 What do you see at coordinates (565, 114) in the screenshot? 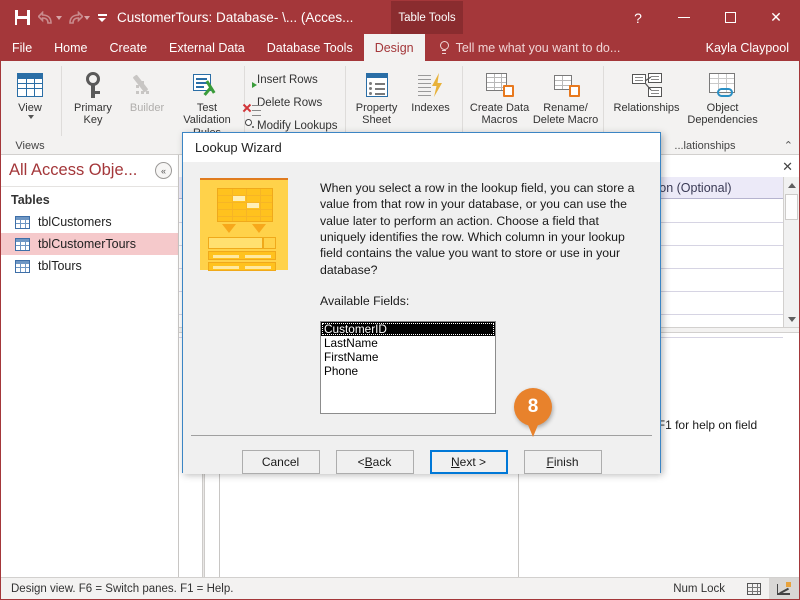
I see `rename-delete-macro-label: Rename/ Delete Macro` at bounding box center [565, 114].